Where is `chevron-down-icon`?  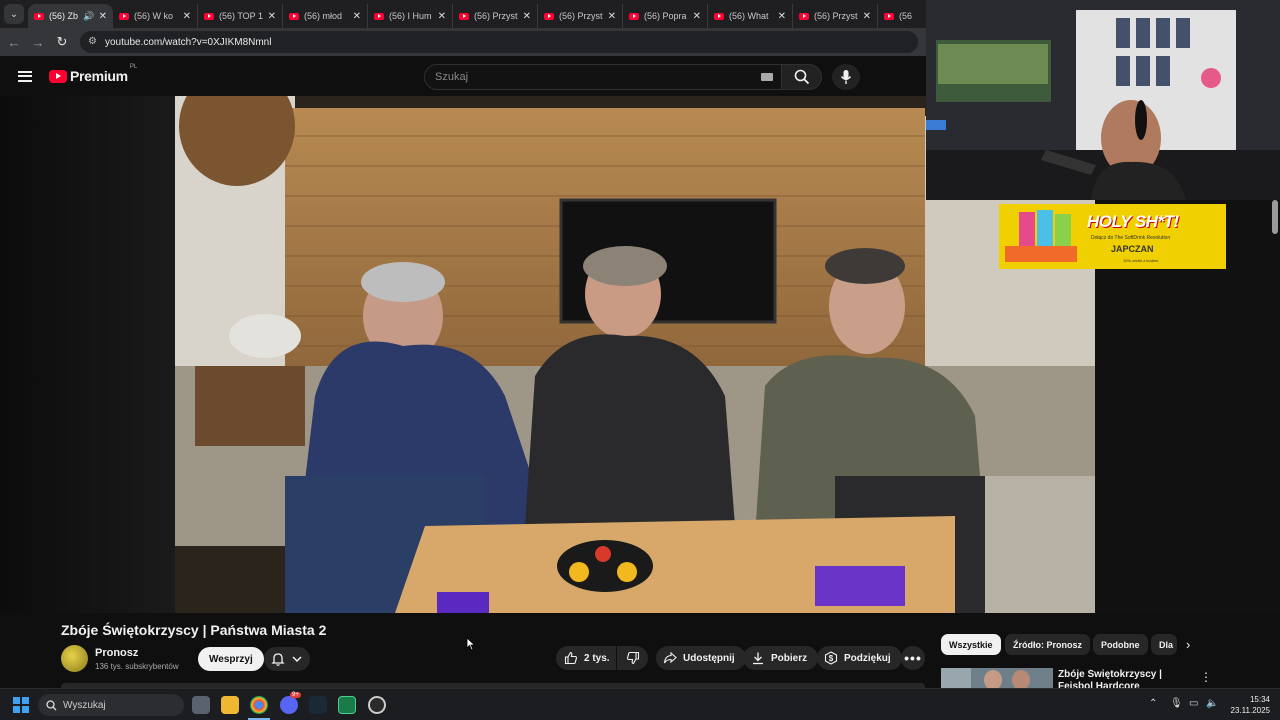
chevron-down-icon is located at coordinates (297, 659).